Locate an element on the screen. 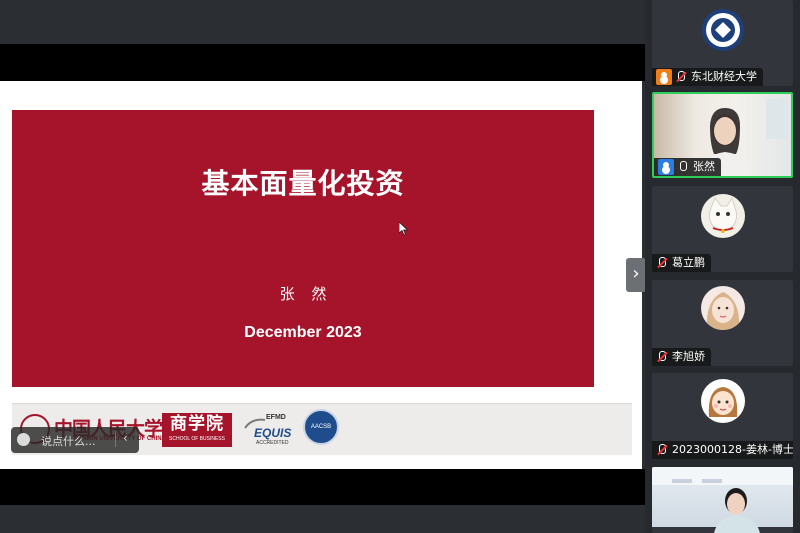  participant-tile: 2023000128-姜林-博士 is located at coordinates (722, 416).